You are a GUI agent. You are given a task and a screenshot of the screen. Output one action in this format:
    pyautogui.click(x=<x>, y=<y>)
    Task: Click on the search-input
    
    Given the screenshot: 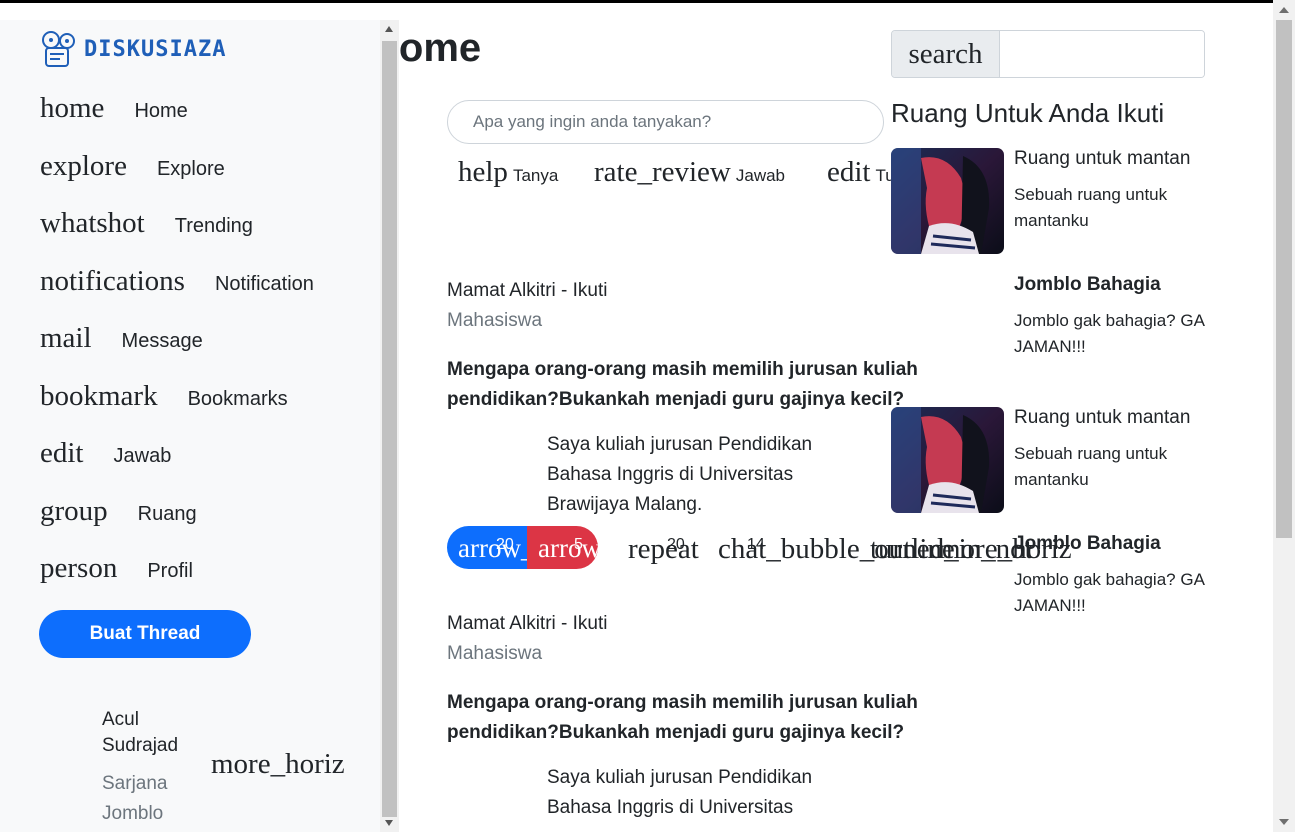 What is the action you would take?
    pyautogui.click(x=1102, y=54)
    